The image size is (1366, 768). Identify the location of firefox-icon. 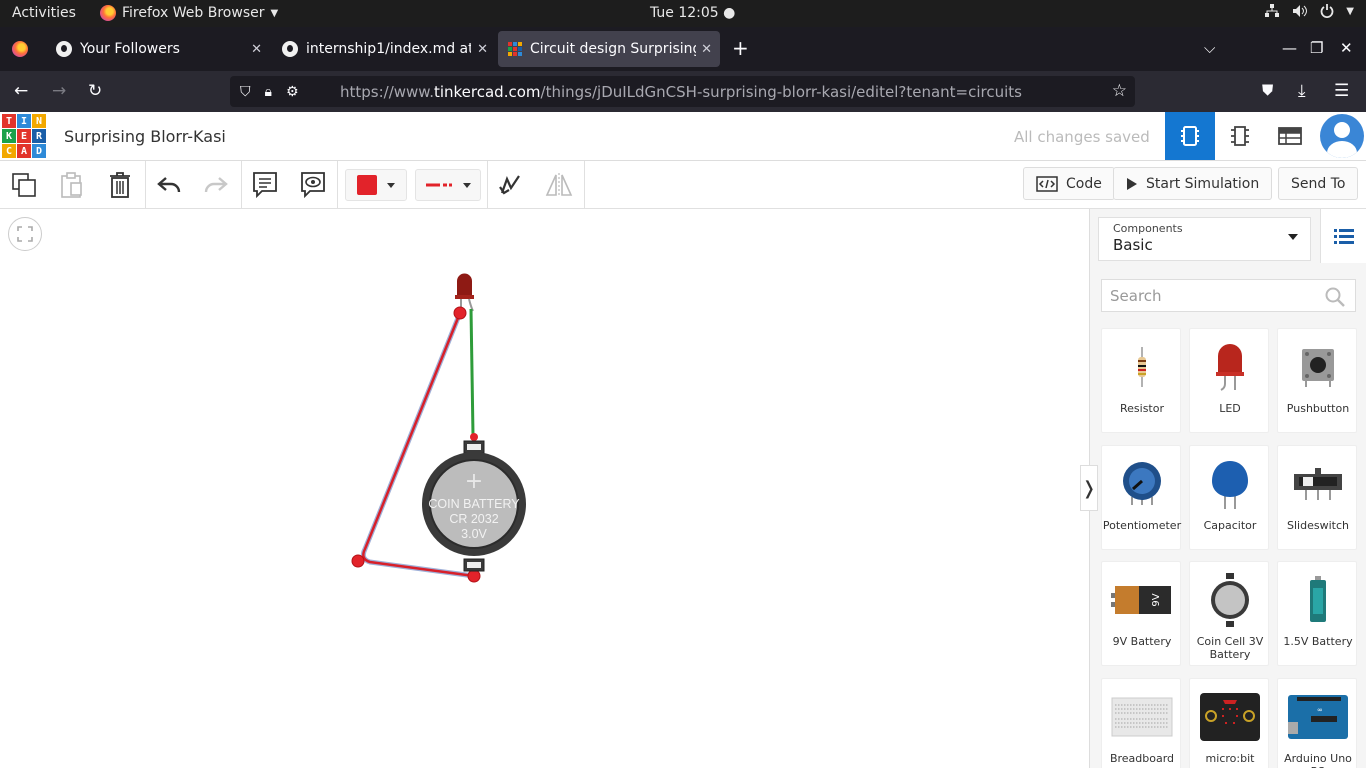
(108, 13).